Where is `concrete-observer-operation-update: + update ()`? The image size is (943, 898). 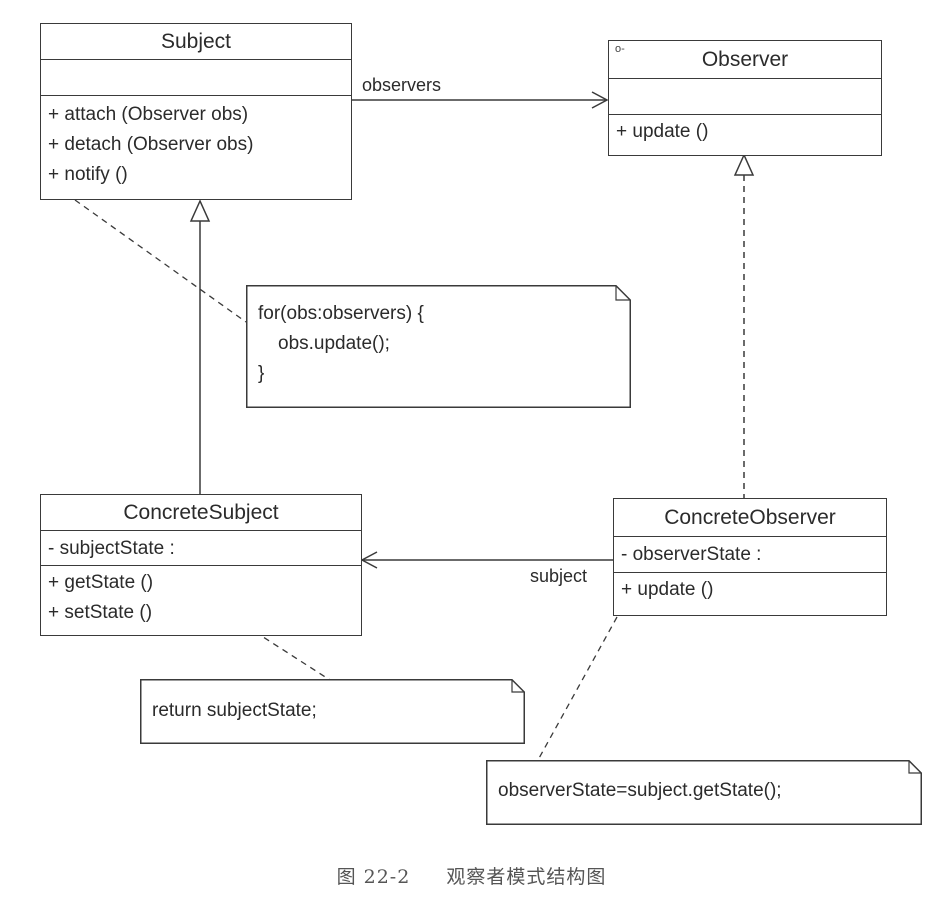 concrete-observer-operation-update: + update () is located at coordinates (667, 589).